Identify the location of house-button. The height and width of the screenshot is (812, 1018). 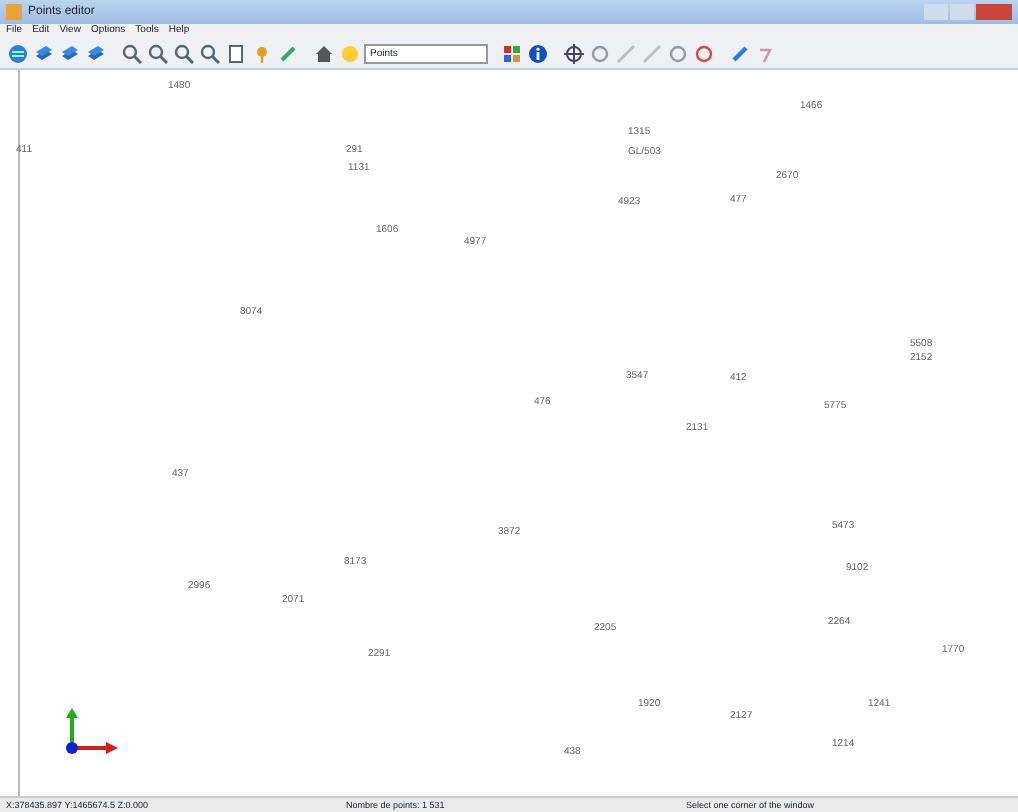
(324, 53).